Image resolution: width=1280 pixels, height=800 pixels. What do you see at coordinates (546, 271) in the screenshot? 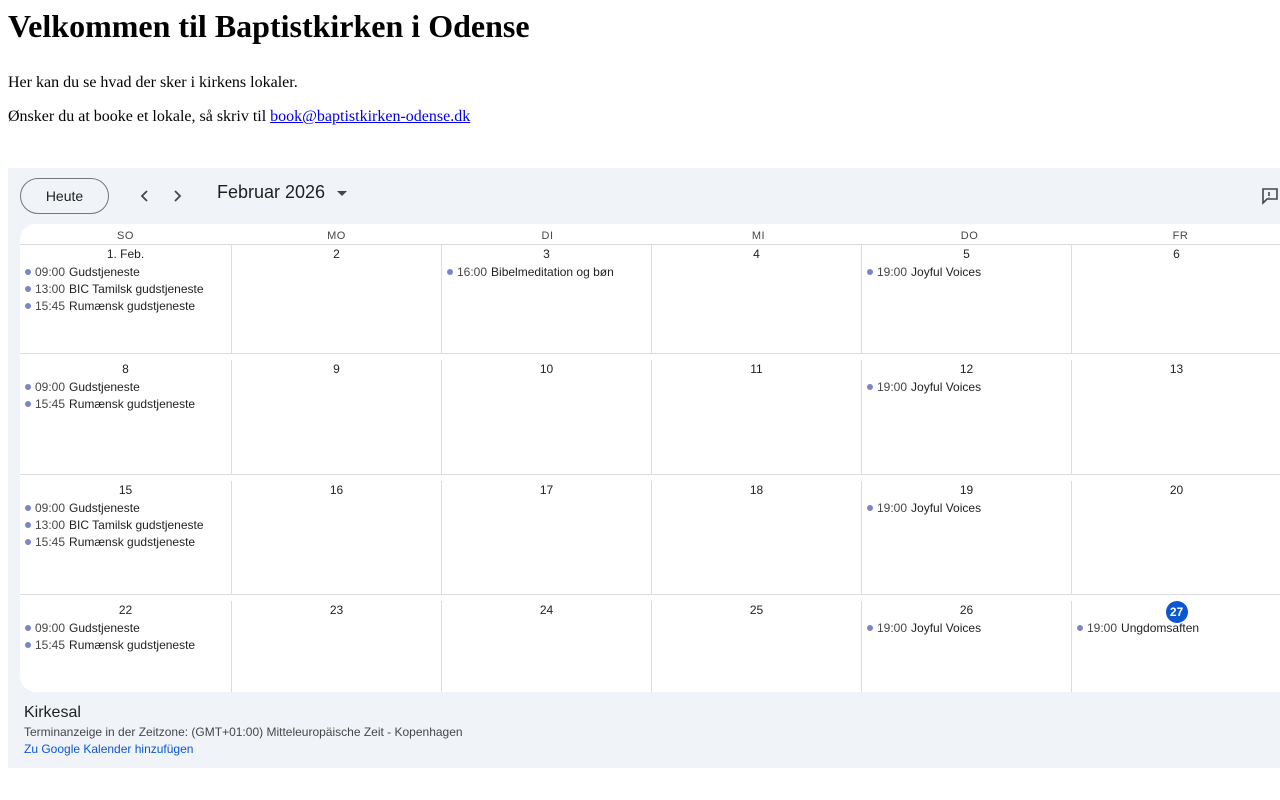
I see `event-chip: 16:00 Bibelmeditation og bøn` at bounding box center [546, 271].